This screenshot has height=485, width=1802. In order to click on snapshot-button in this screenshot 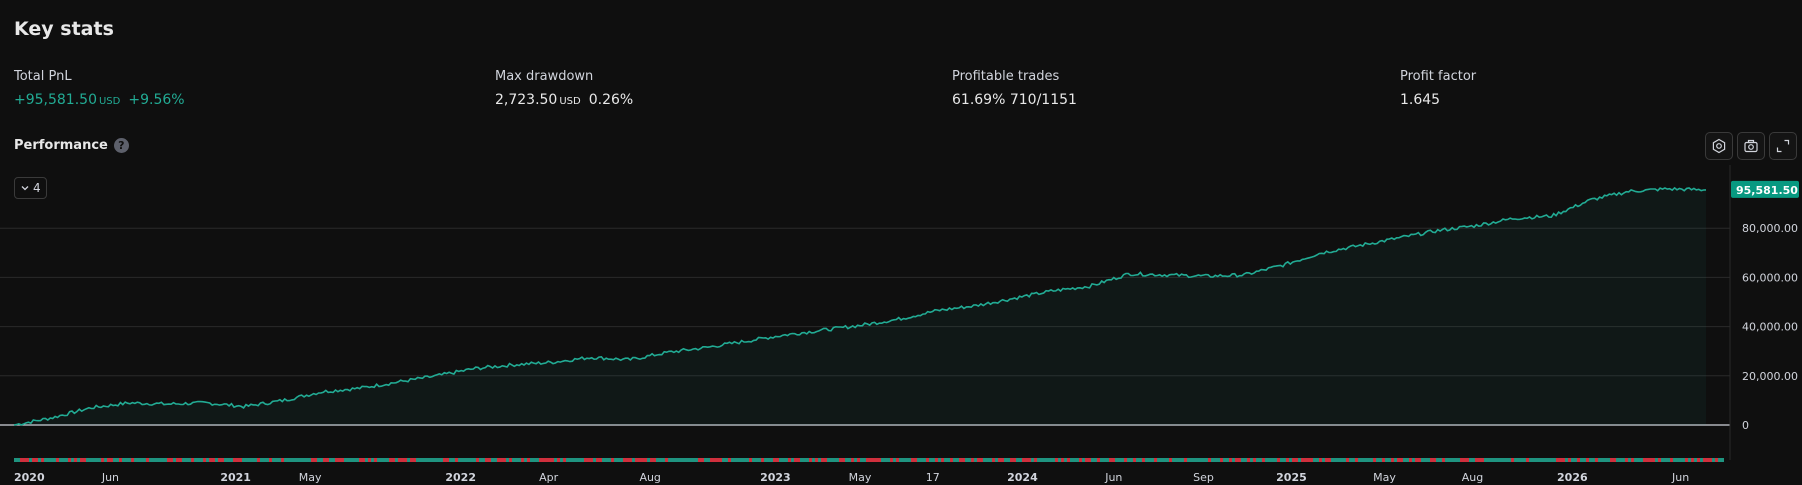, I will do `click(1751, 146)`.